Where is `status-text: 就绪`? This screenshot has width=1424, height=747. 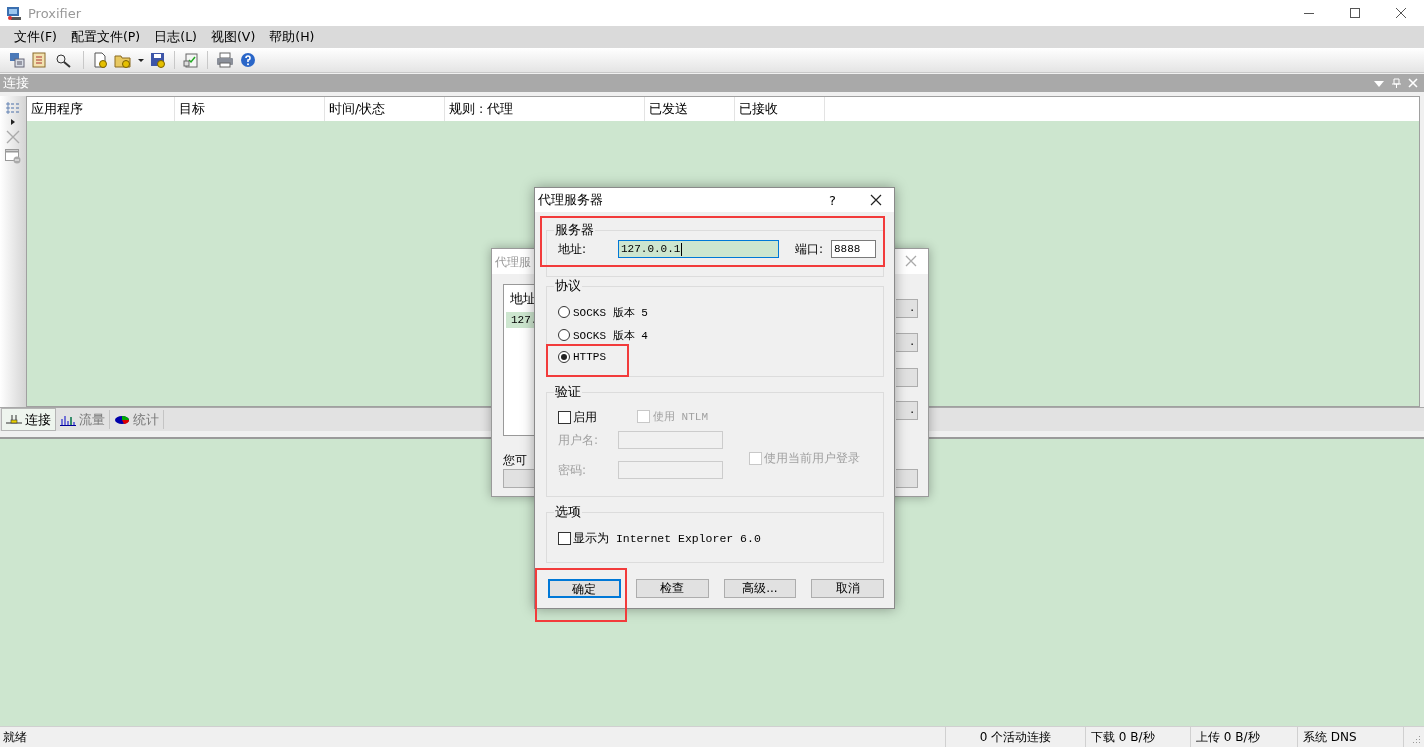
status-text: 就绪 is located at coordinates (15, 737).